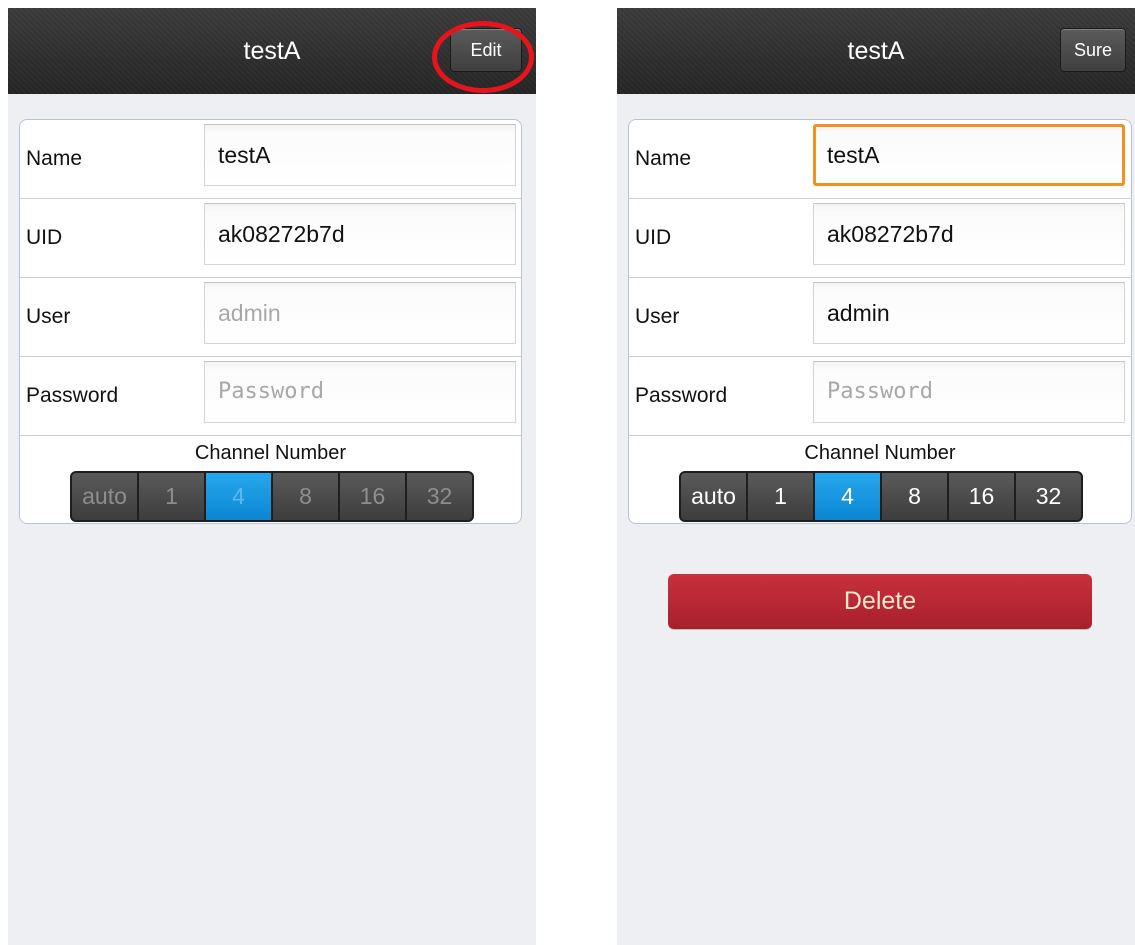 This screenshot has height=945, width=1135. What do you see at coordinates (360, 313) in the screenshot?
I see `user-field: admin` at bounding box center [360, 313].